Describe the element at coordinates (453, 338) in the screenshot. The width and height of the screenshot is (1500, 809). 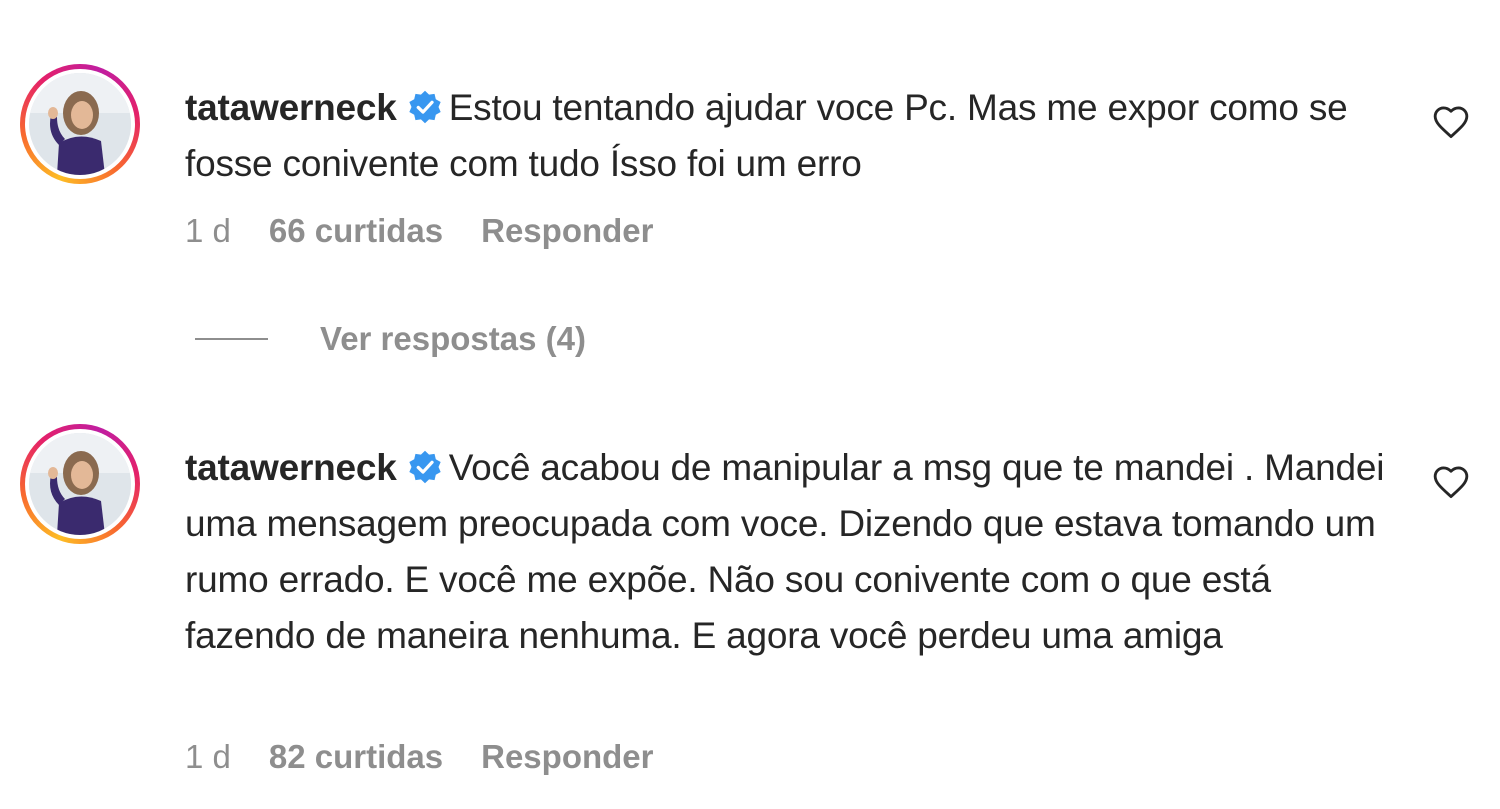
I see `view-replies-label: Ver respostas (4)` at that location.